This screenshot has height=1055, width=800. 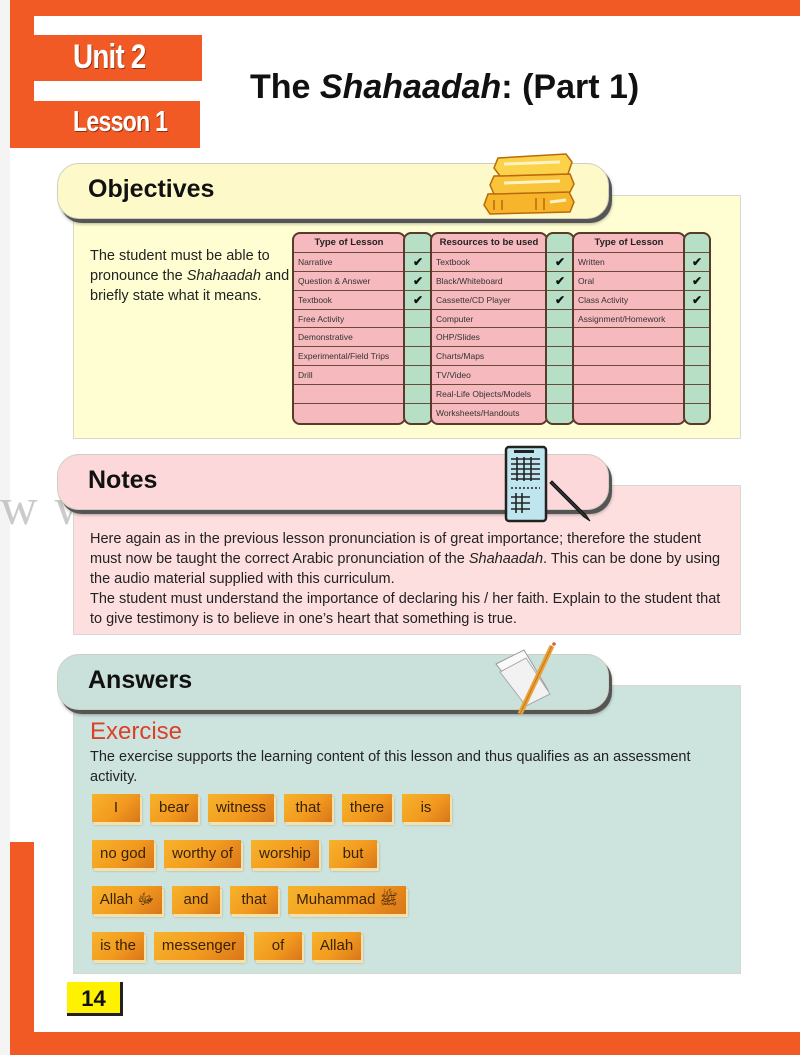 What do you see at coordinates (405, 8) in the screenshot?
I see `frame-top-bar` at bounding box center [405, 8].